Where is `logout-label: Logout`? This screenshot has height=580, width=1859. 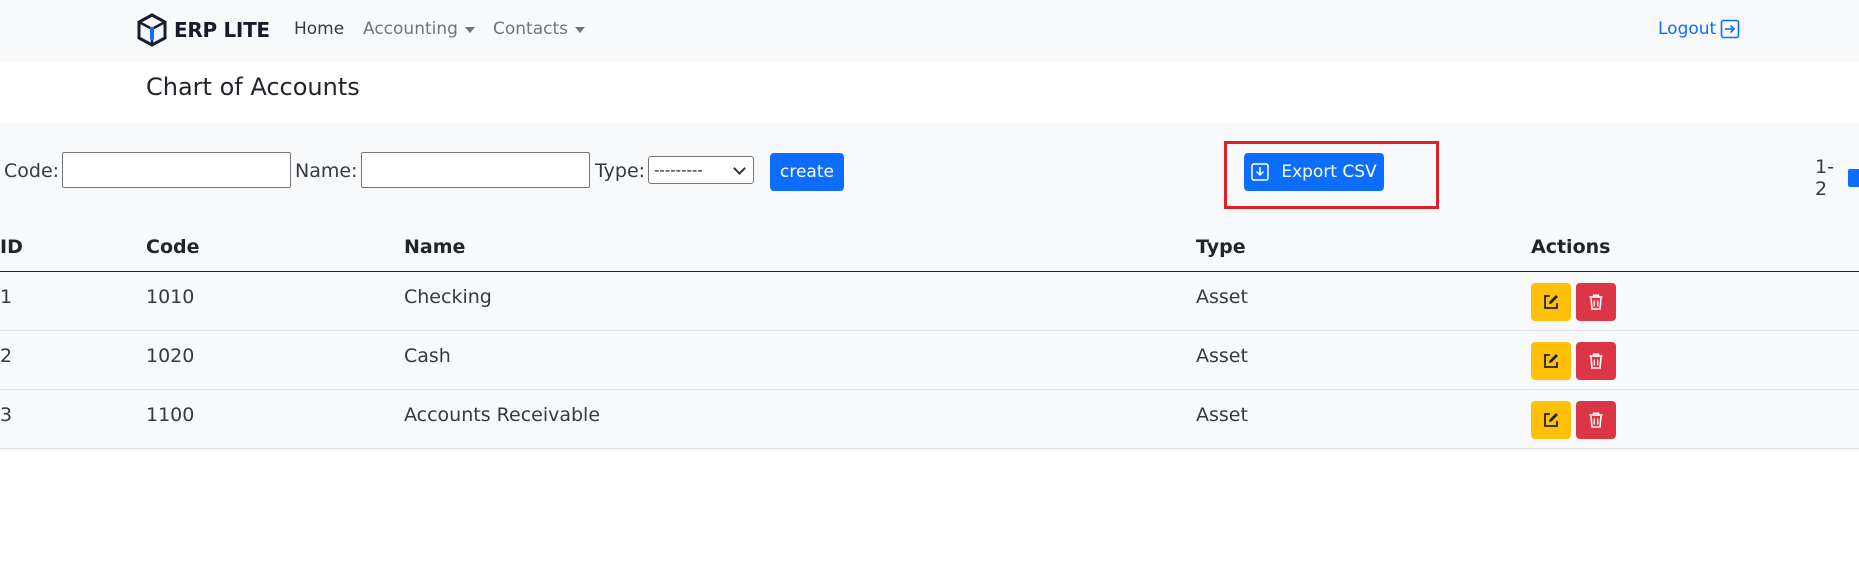 logout-label: Logout is located at coordinates (1687, 29).